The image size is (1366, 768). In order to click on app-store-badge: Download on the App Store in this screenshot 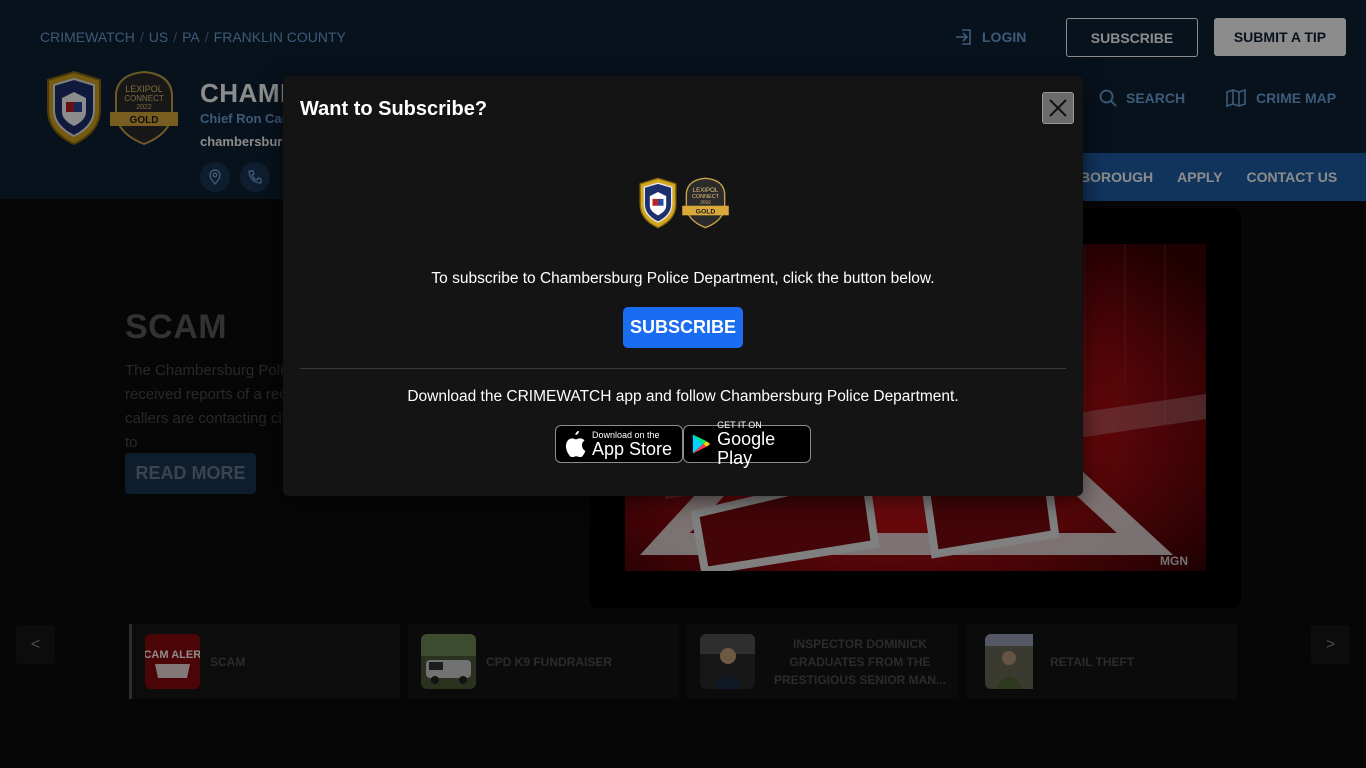, I will do `click(619, 444)`.